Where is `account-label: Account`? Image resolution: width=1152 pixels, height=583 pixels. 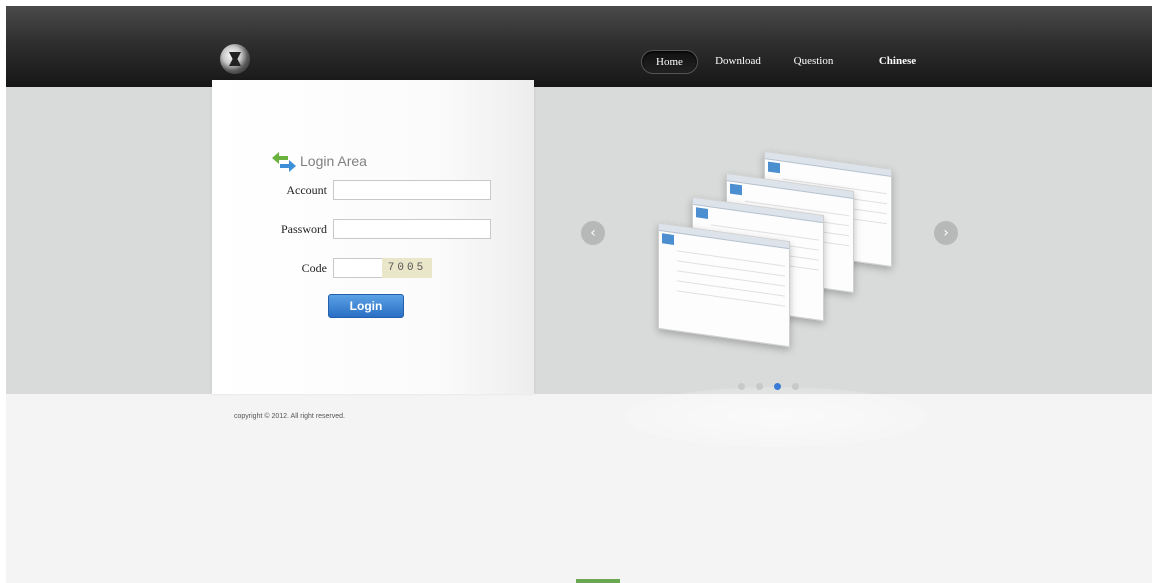
account-label: Account is located at coordinates (306, 190).